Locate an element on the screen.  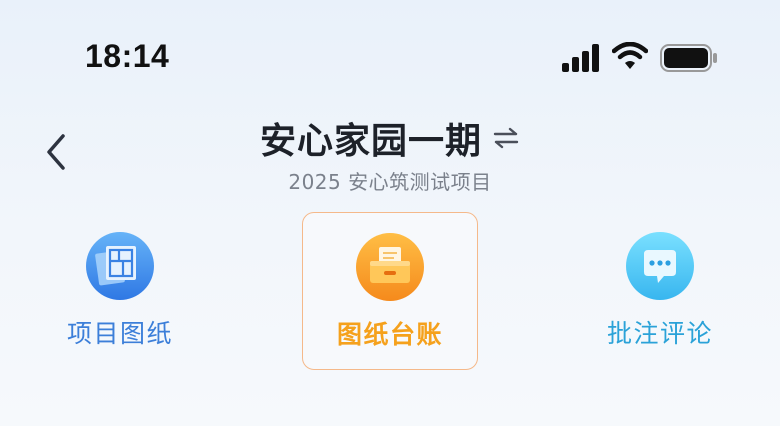
project-switcher: 安心家园一期 is located at coordinates (390, 138).